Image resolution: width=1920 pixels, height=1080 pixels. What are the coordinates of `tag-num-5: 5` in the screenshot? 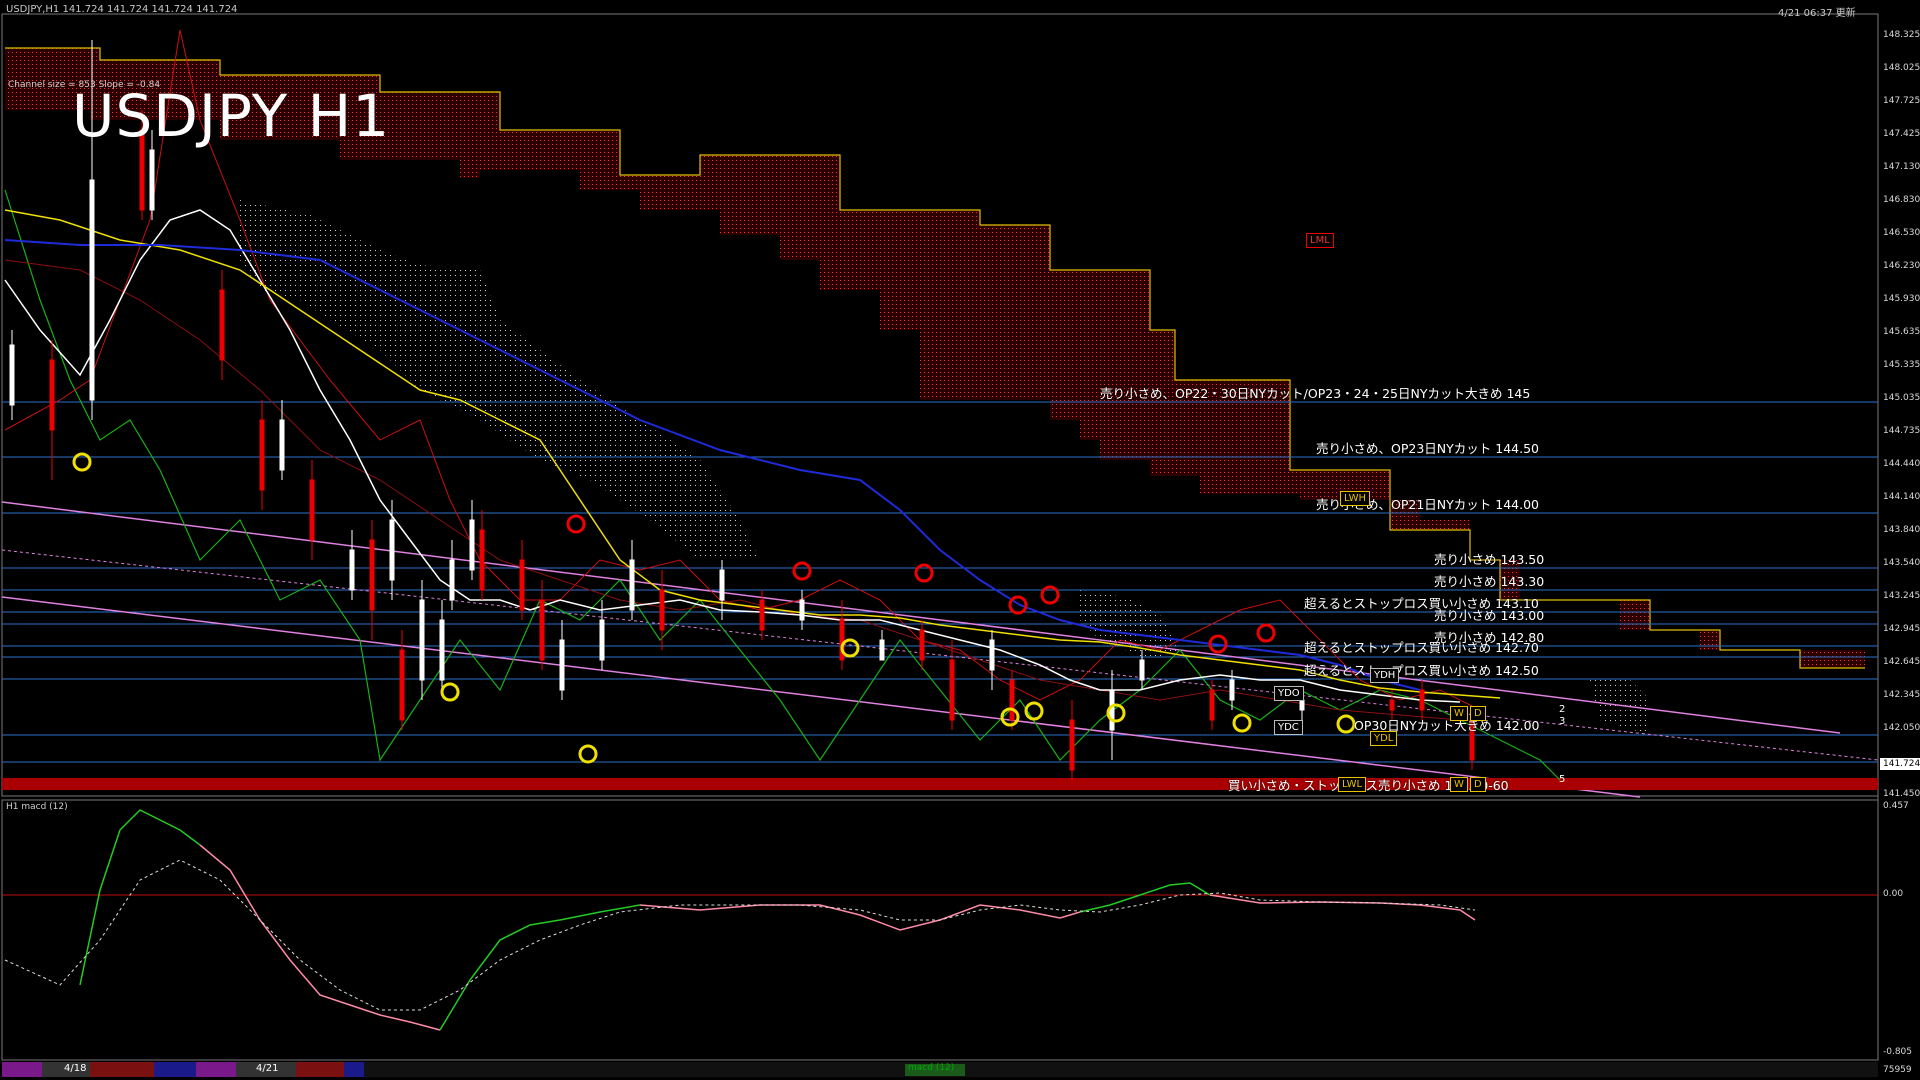 It's located at (1562, 779).